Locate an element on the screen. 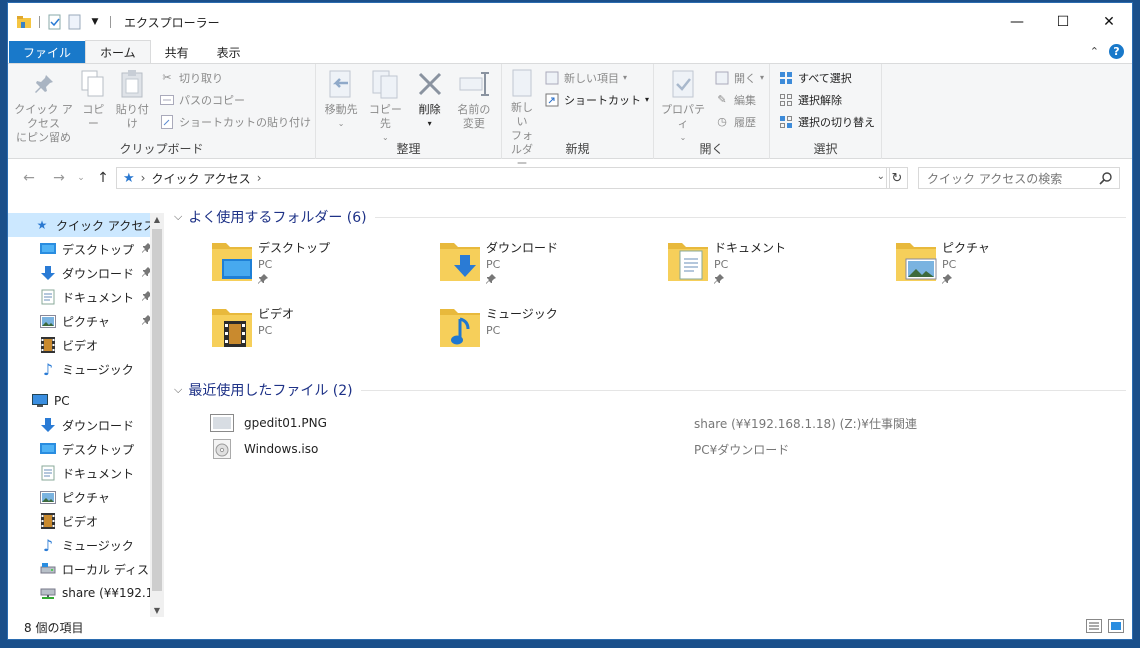  nav-scroll-thumb is located at coordinates (157, 410).